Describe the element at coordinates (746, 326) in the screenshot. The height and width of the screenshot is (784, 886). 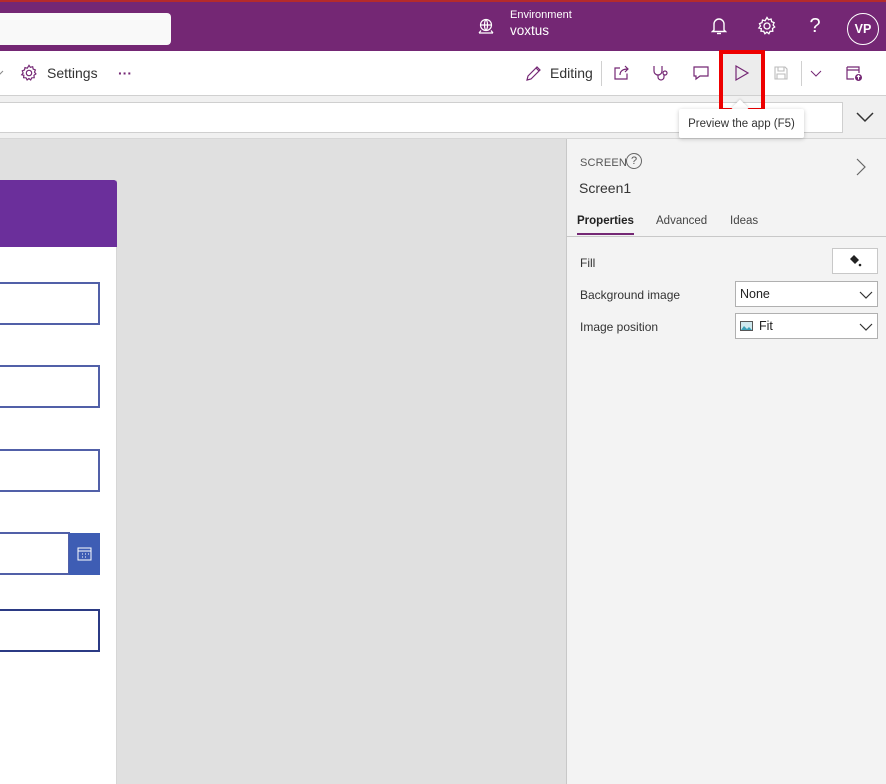
I see `image-icon` at that location.